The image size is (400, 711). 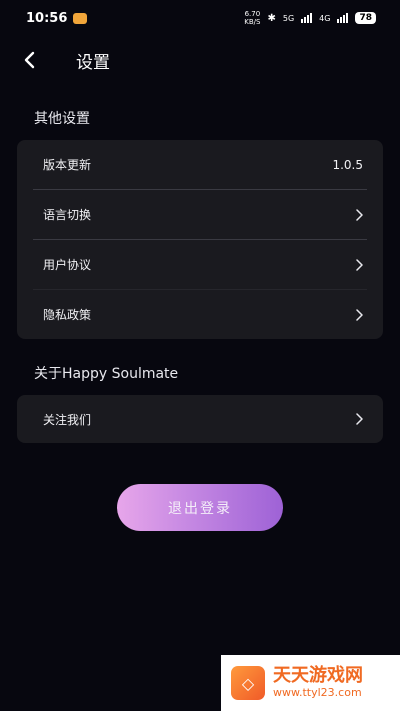 I want to click on logout-button: 退出登录, so click(x=200, y=507).